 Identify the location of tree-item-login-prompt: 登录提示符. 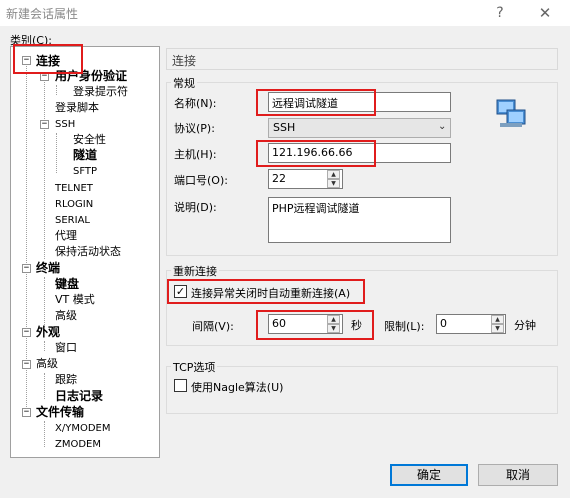
(100, 92).